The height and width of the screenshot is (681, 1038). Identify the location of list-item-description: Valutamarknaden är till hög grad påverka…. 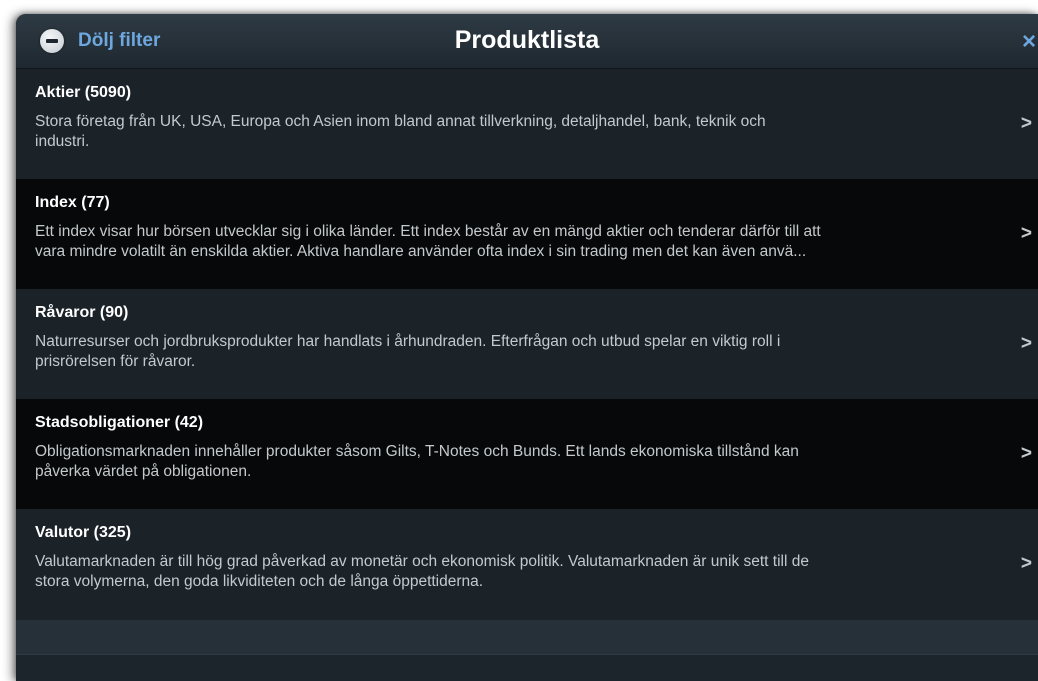
(422, 571).